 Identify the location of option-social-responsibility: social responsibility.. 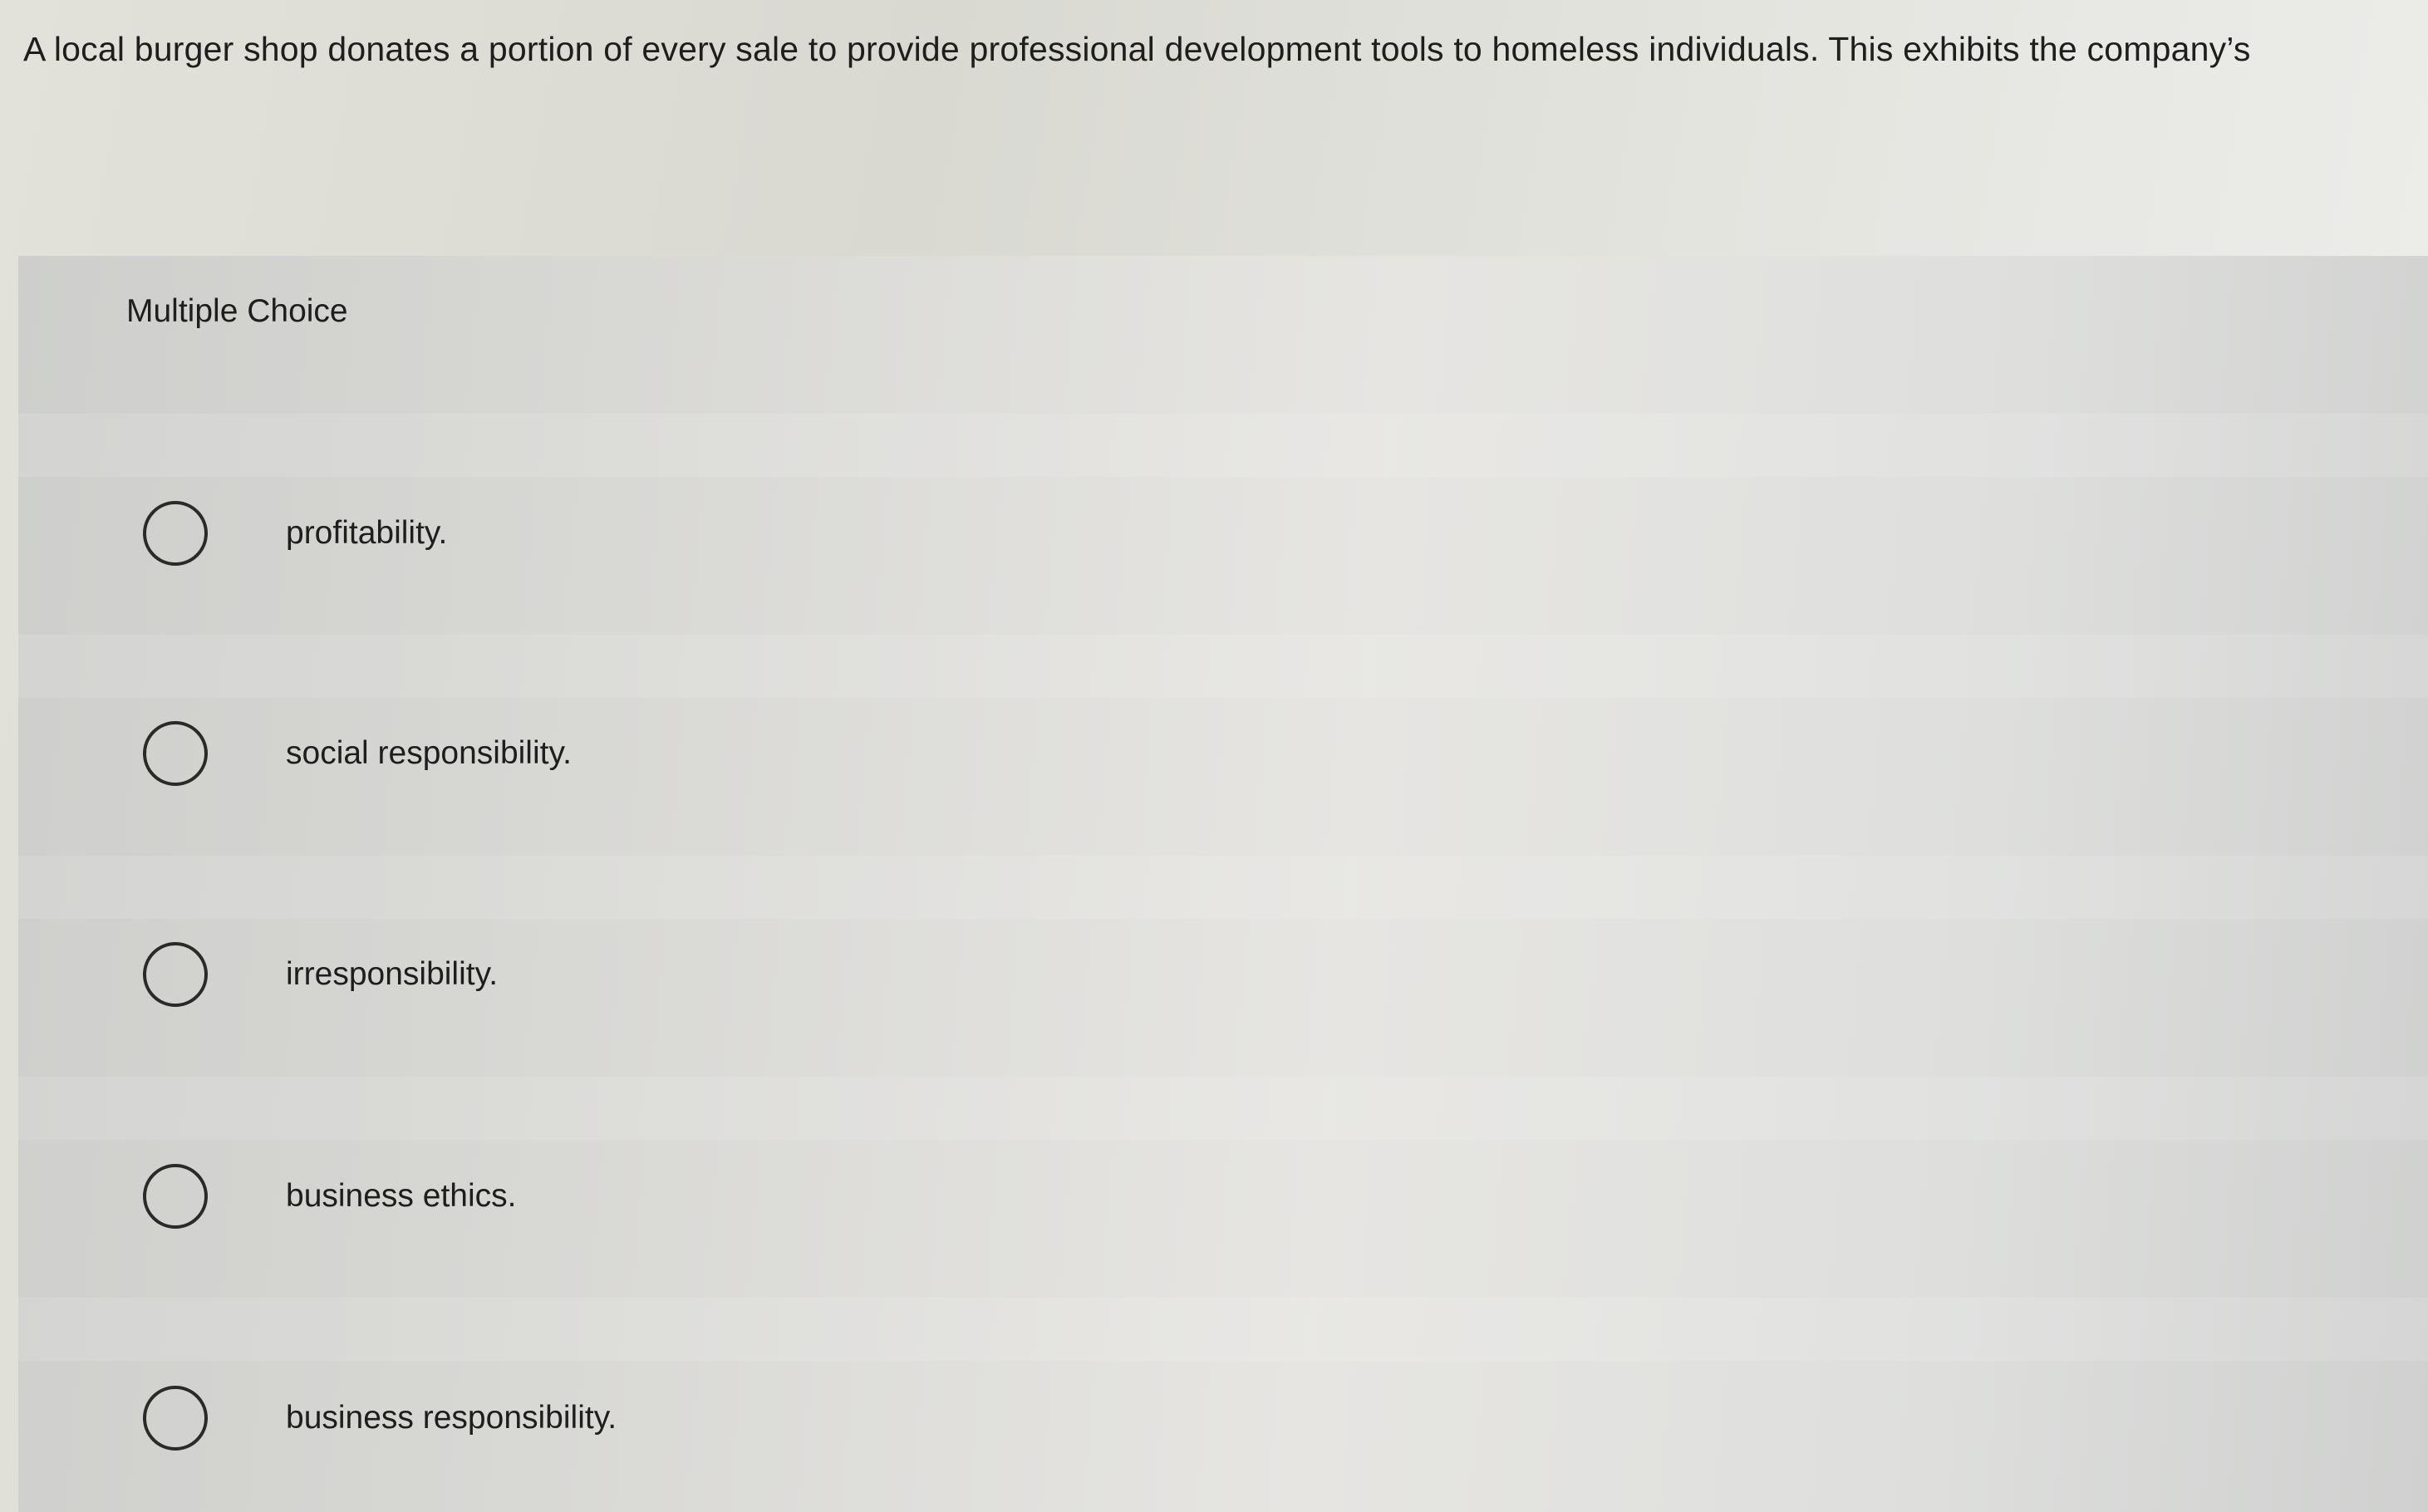
(357, 754).